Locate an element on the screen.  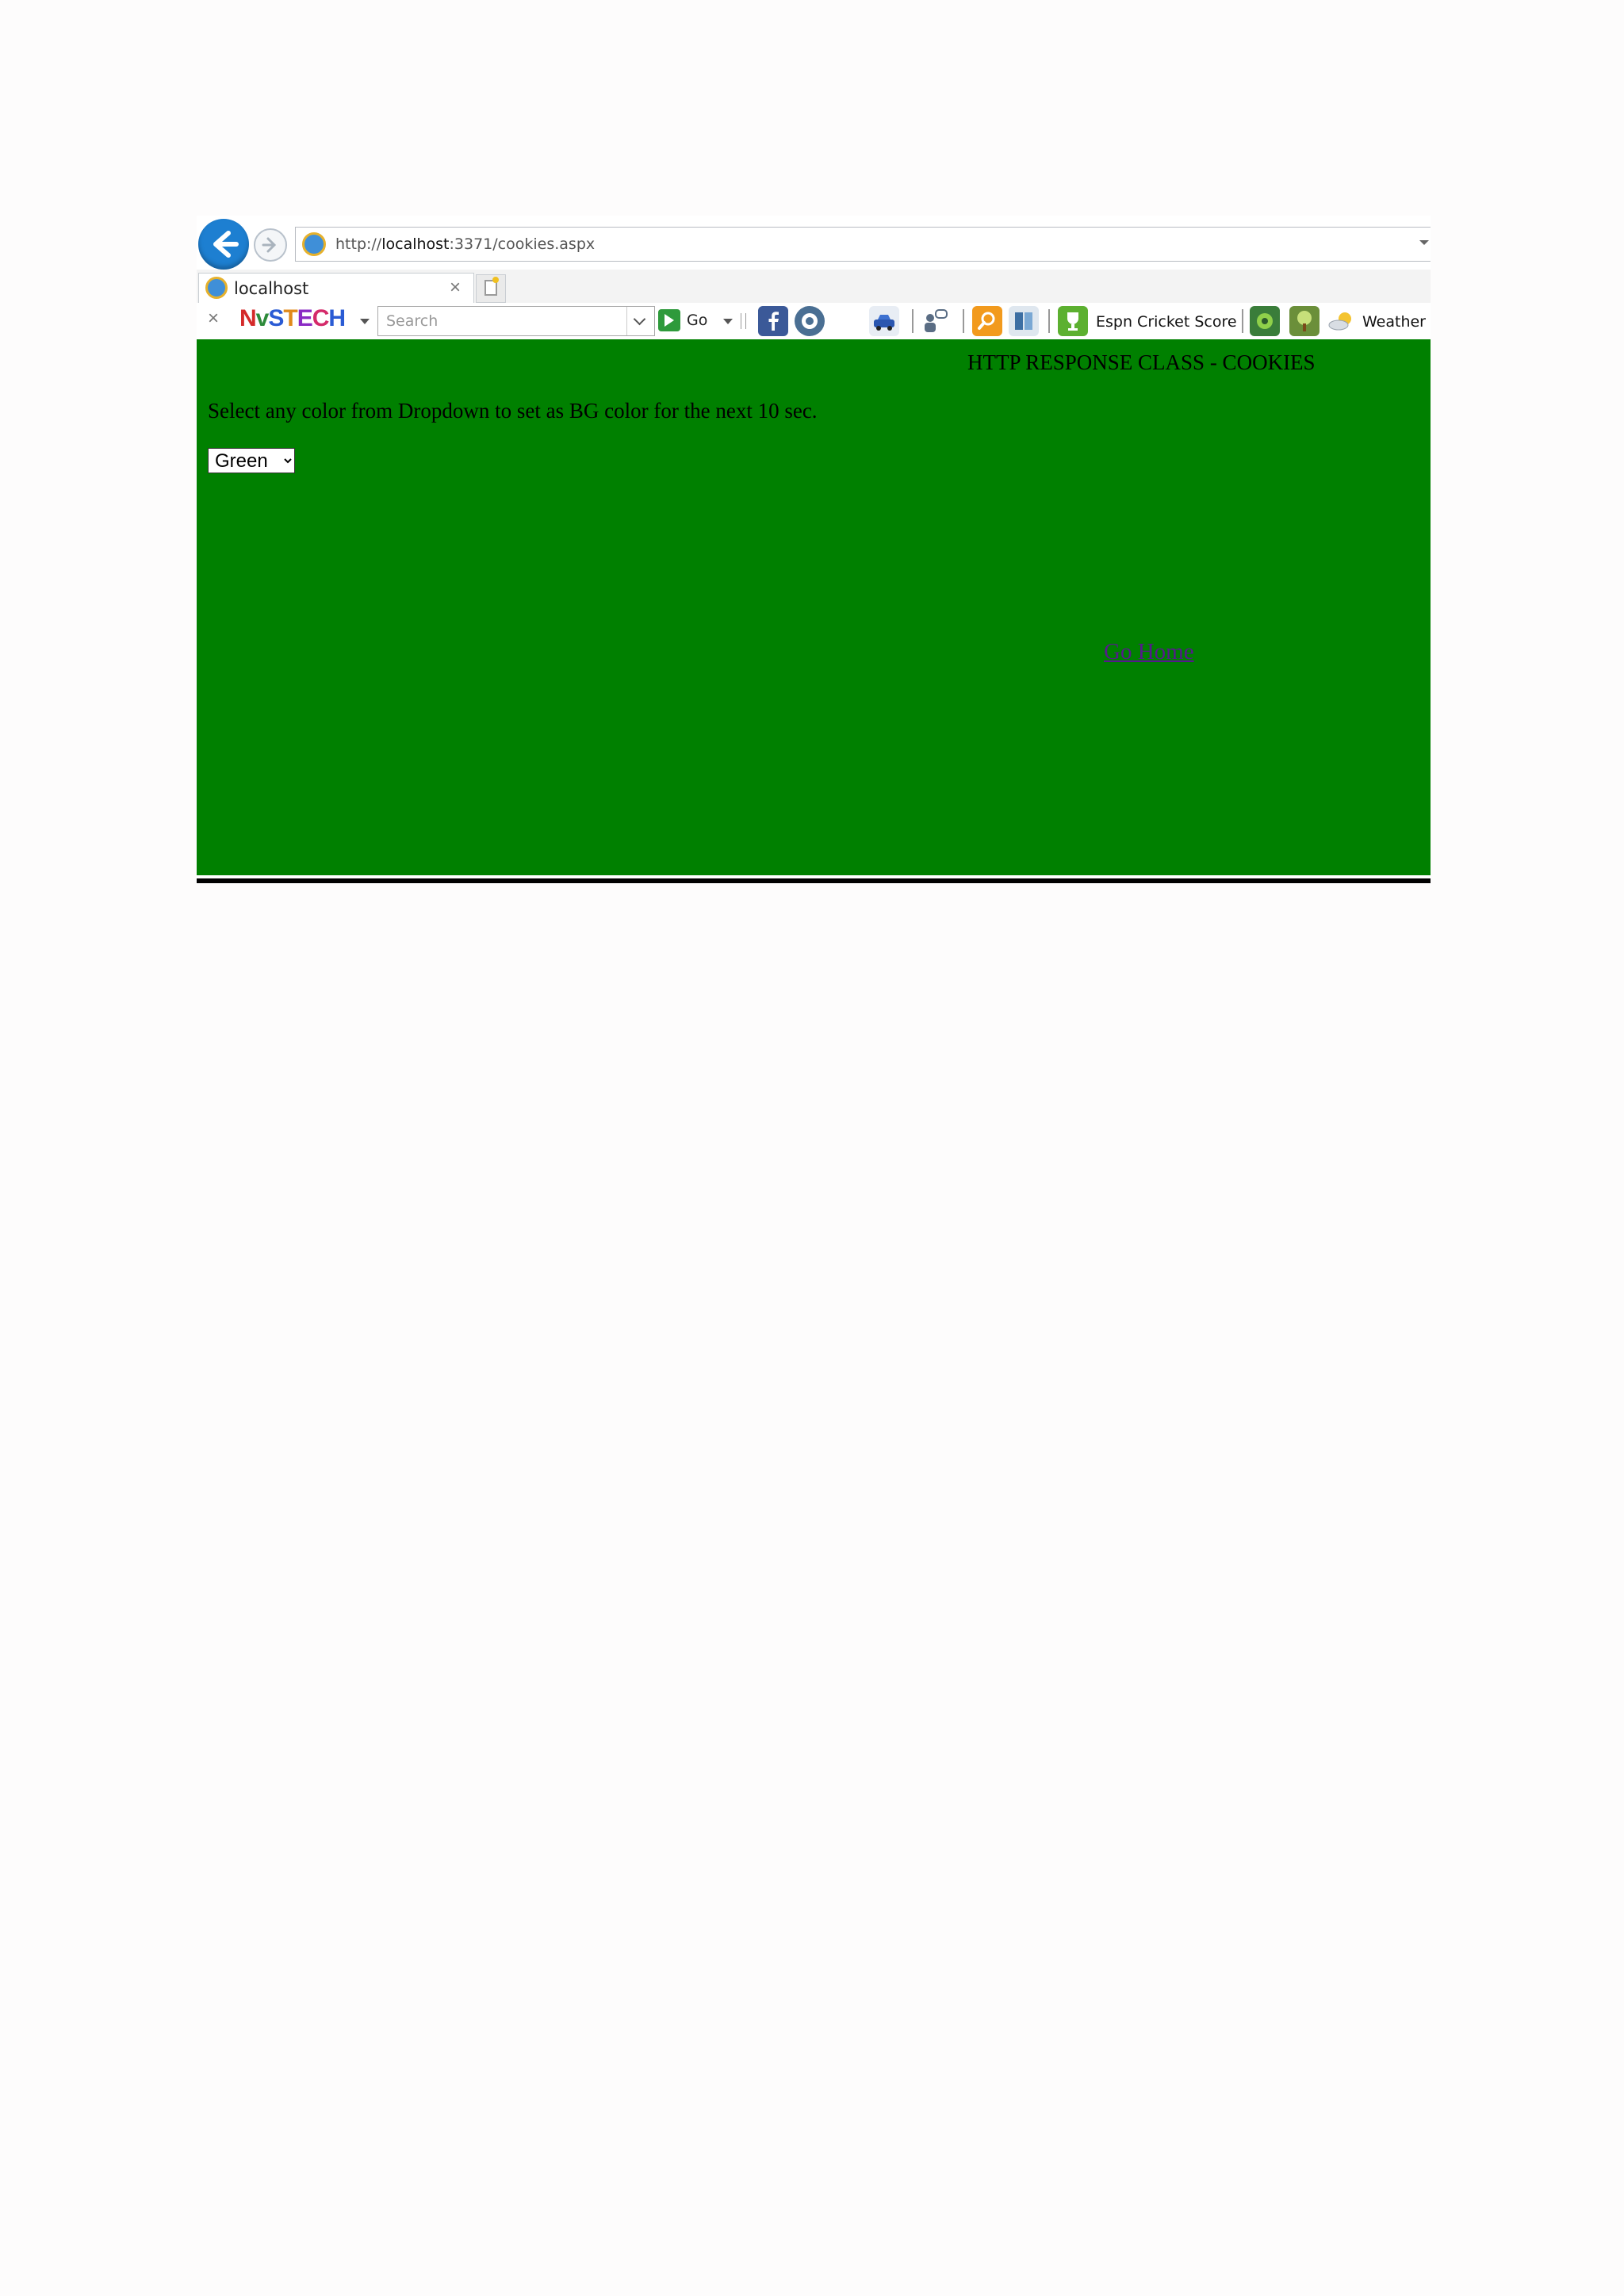
toolbar-search is located at coordinates (516, 321).